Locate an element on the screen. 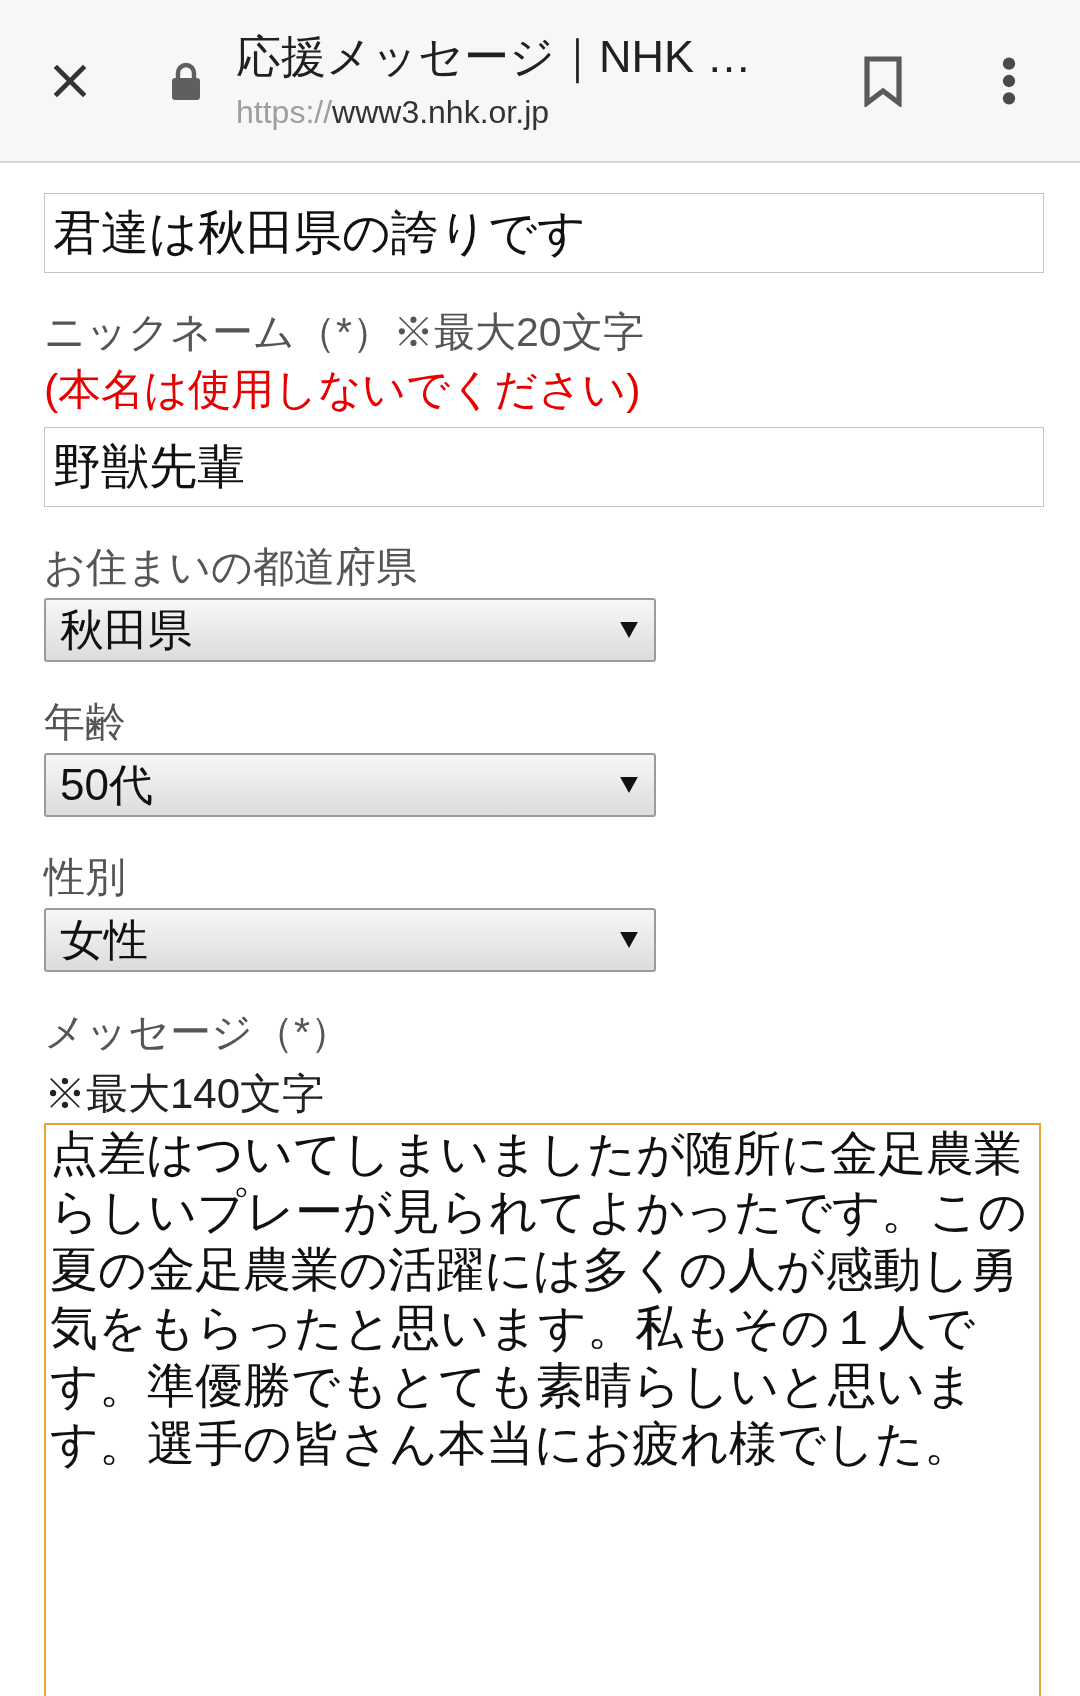 This screenshot has height=1696, width=1080. field-label: メッセージ（*） is located at coordinates (197, 1032).